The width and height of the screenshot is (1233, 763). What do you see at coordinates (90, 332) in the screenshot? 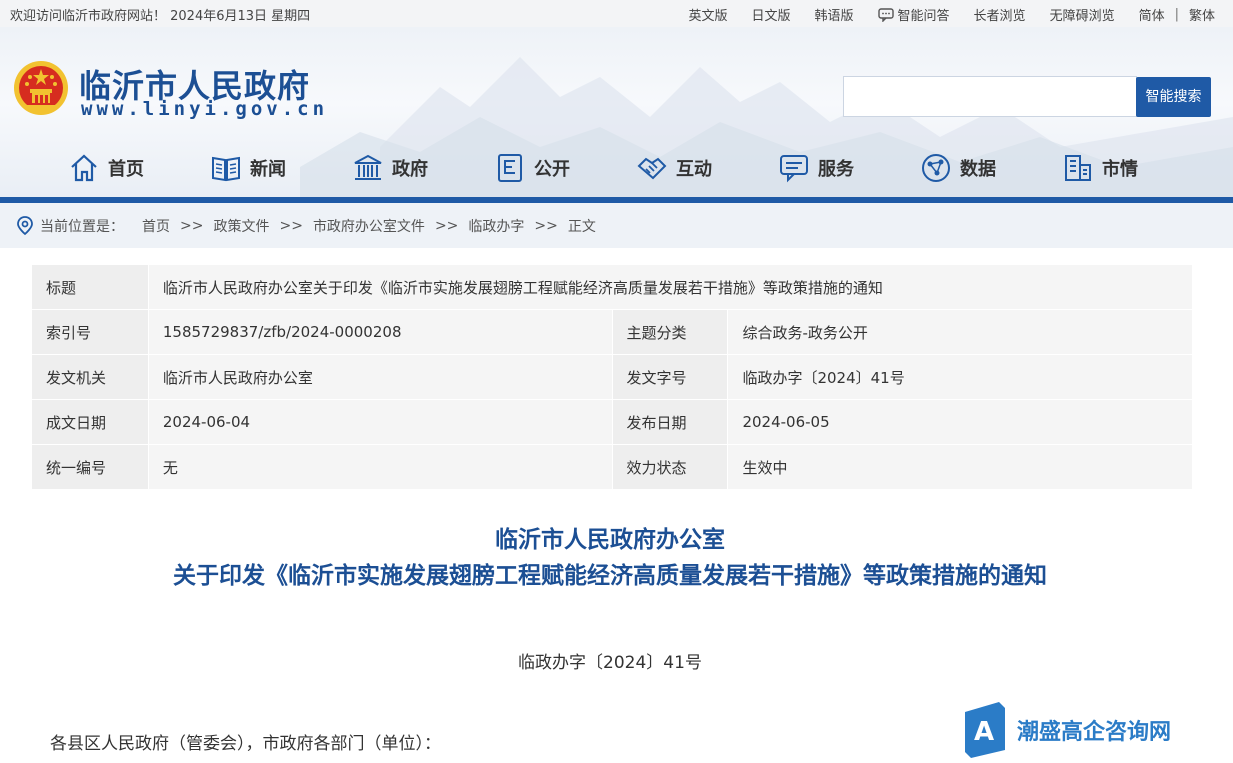
I see `cell-label: 索引号` at bounding box center [90, 332].